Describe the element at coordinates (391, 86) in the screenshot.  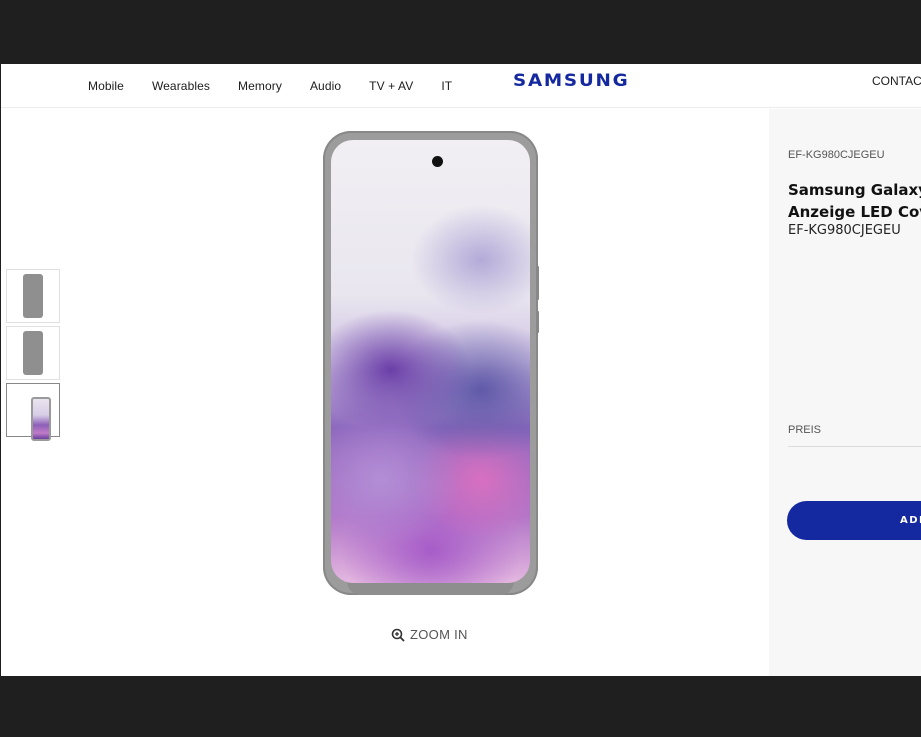
I see `nav-tv-av: TV + AV` at that location.